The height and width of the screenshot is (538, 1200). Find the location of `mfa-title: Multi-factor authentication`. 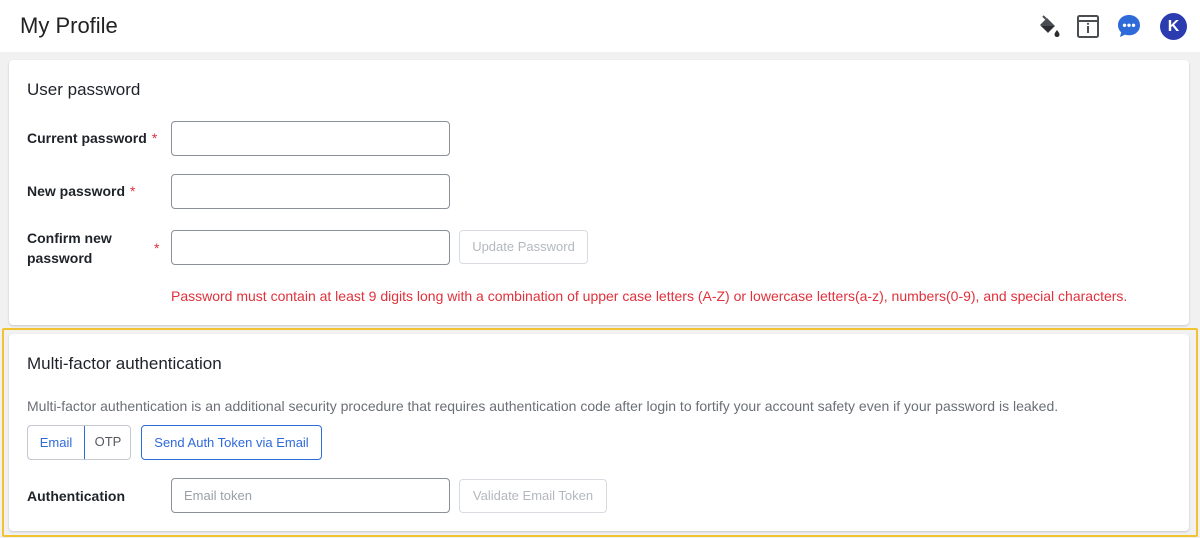

mfa-title: Multi-factor authentication is located at coordinates (124, 363).